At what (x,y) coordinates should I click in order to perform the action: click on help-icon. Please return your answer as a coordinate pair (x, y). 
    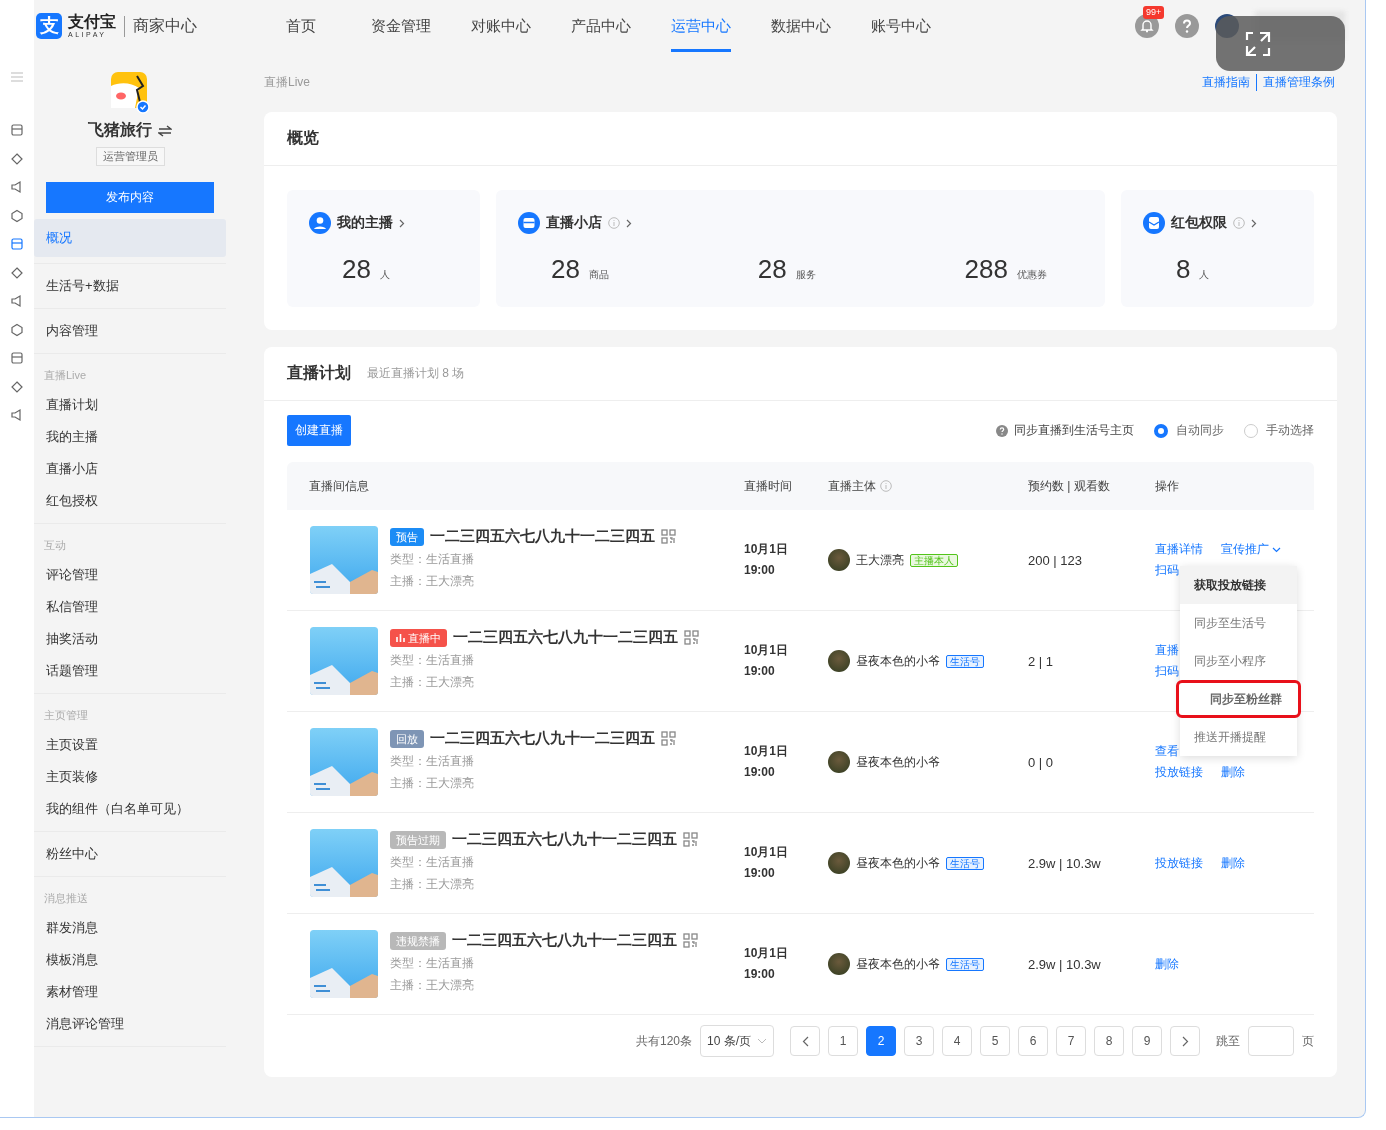
    Looking at the image, I should click on (1187, 26).